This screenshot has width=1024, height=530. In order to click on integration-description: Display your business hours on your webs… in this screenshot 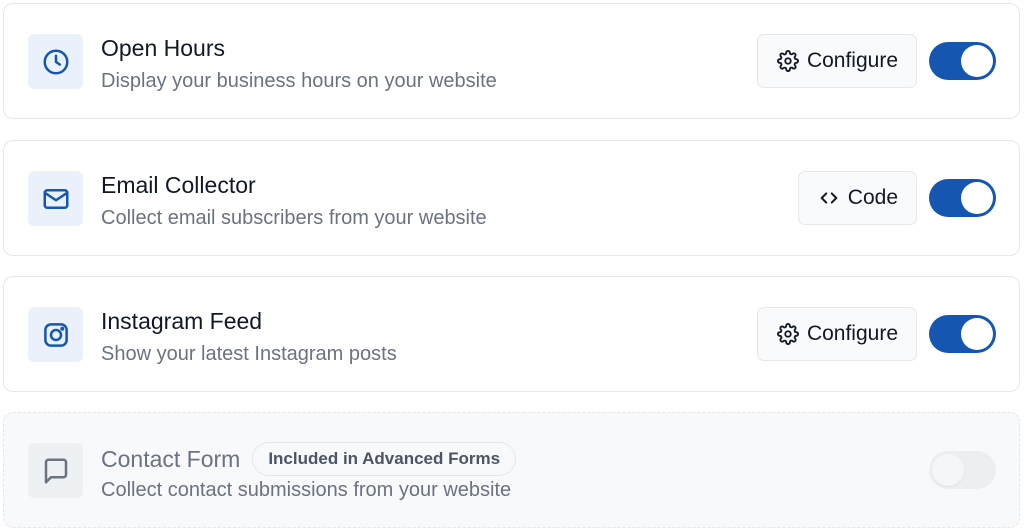, I will do `click(299, 81)`.